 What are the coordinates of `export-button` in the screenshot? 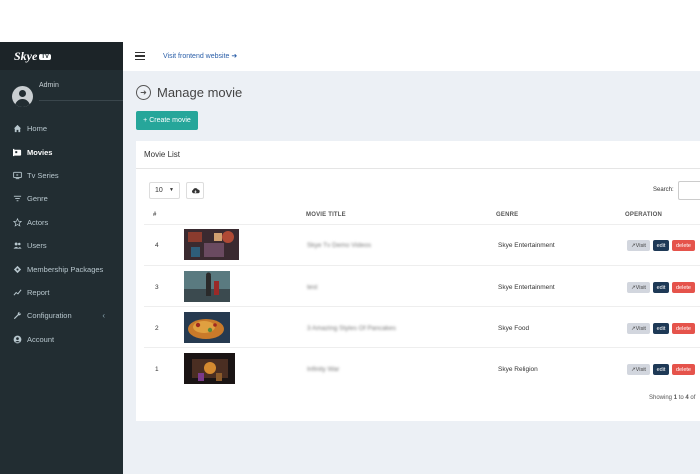 It's located at (195, 190).